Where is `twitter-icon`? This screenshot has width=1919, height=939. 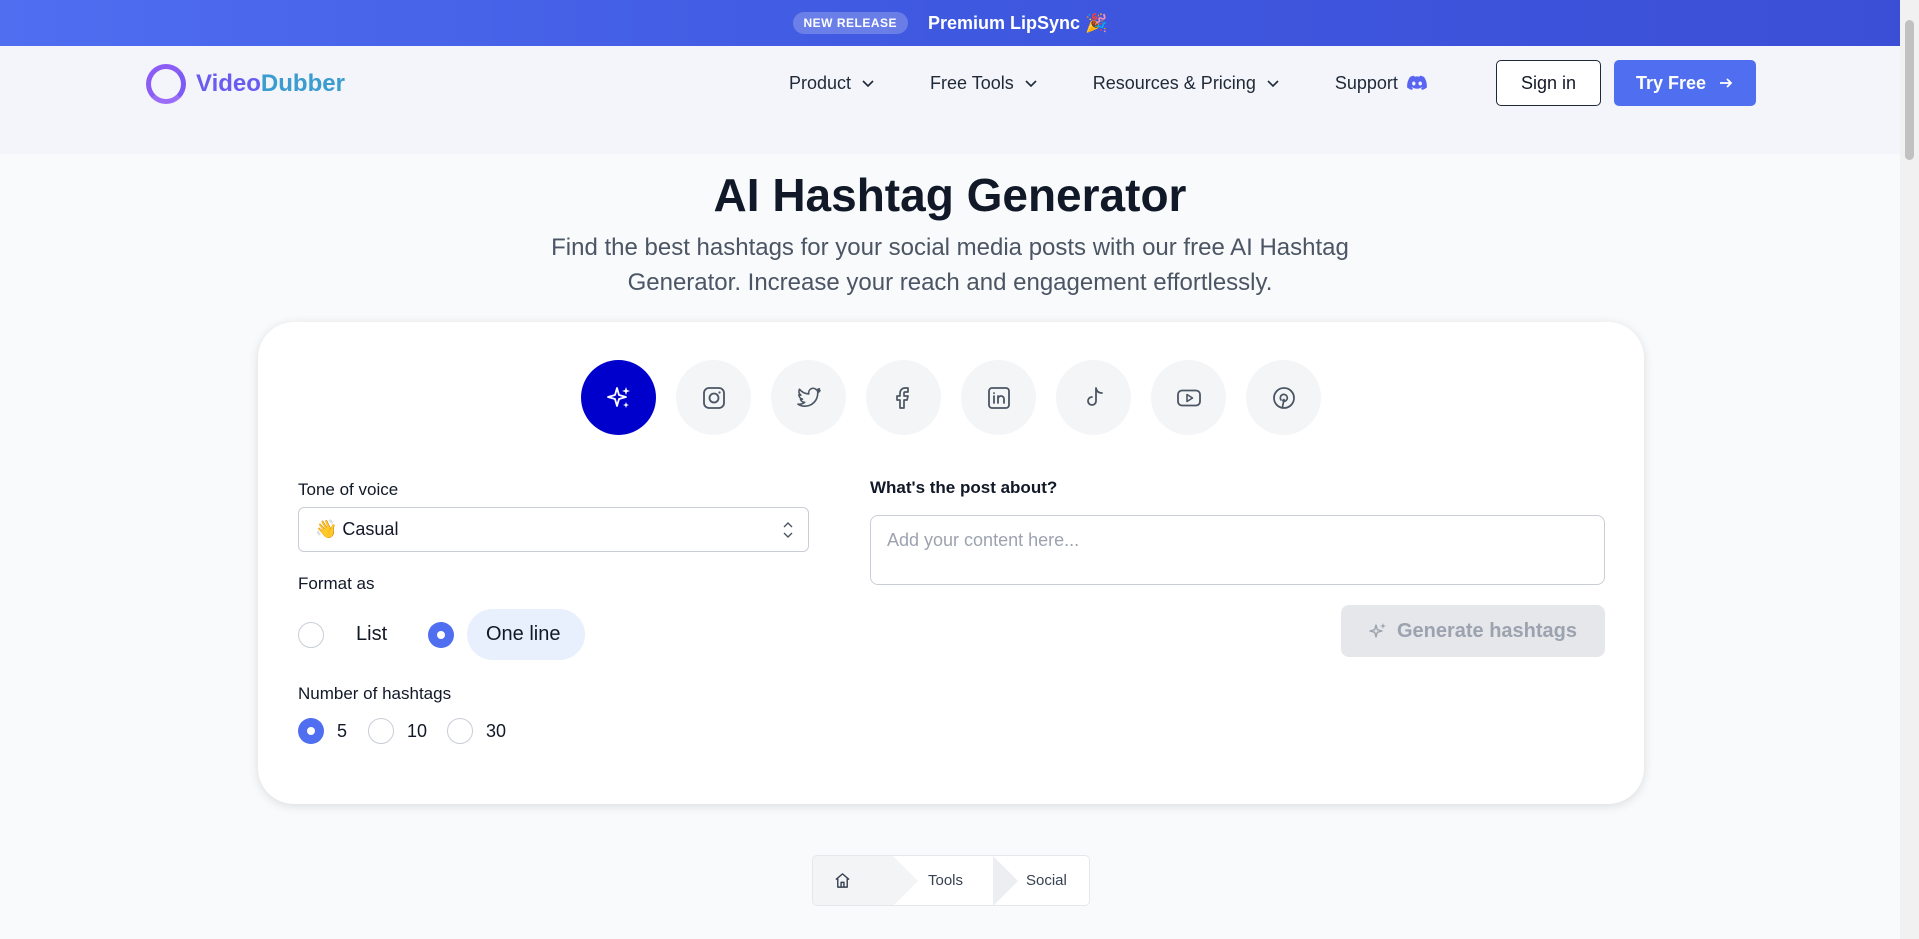
twitter-icon is located at coordinates (808, 397).